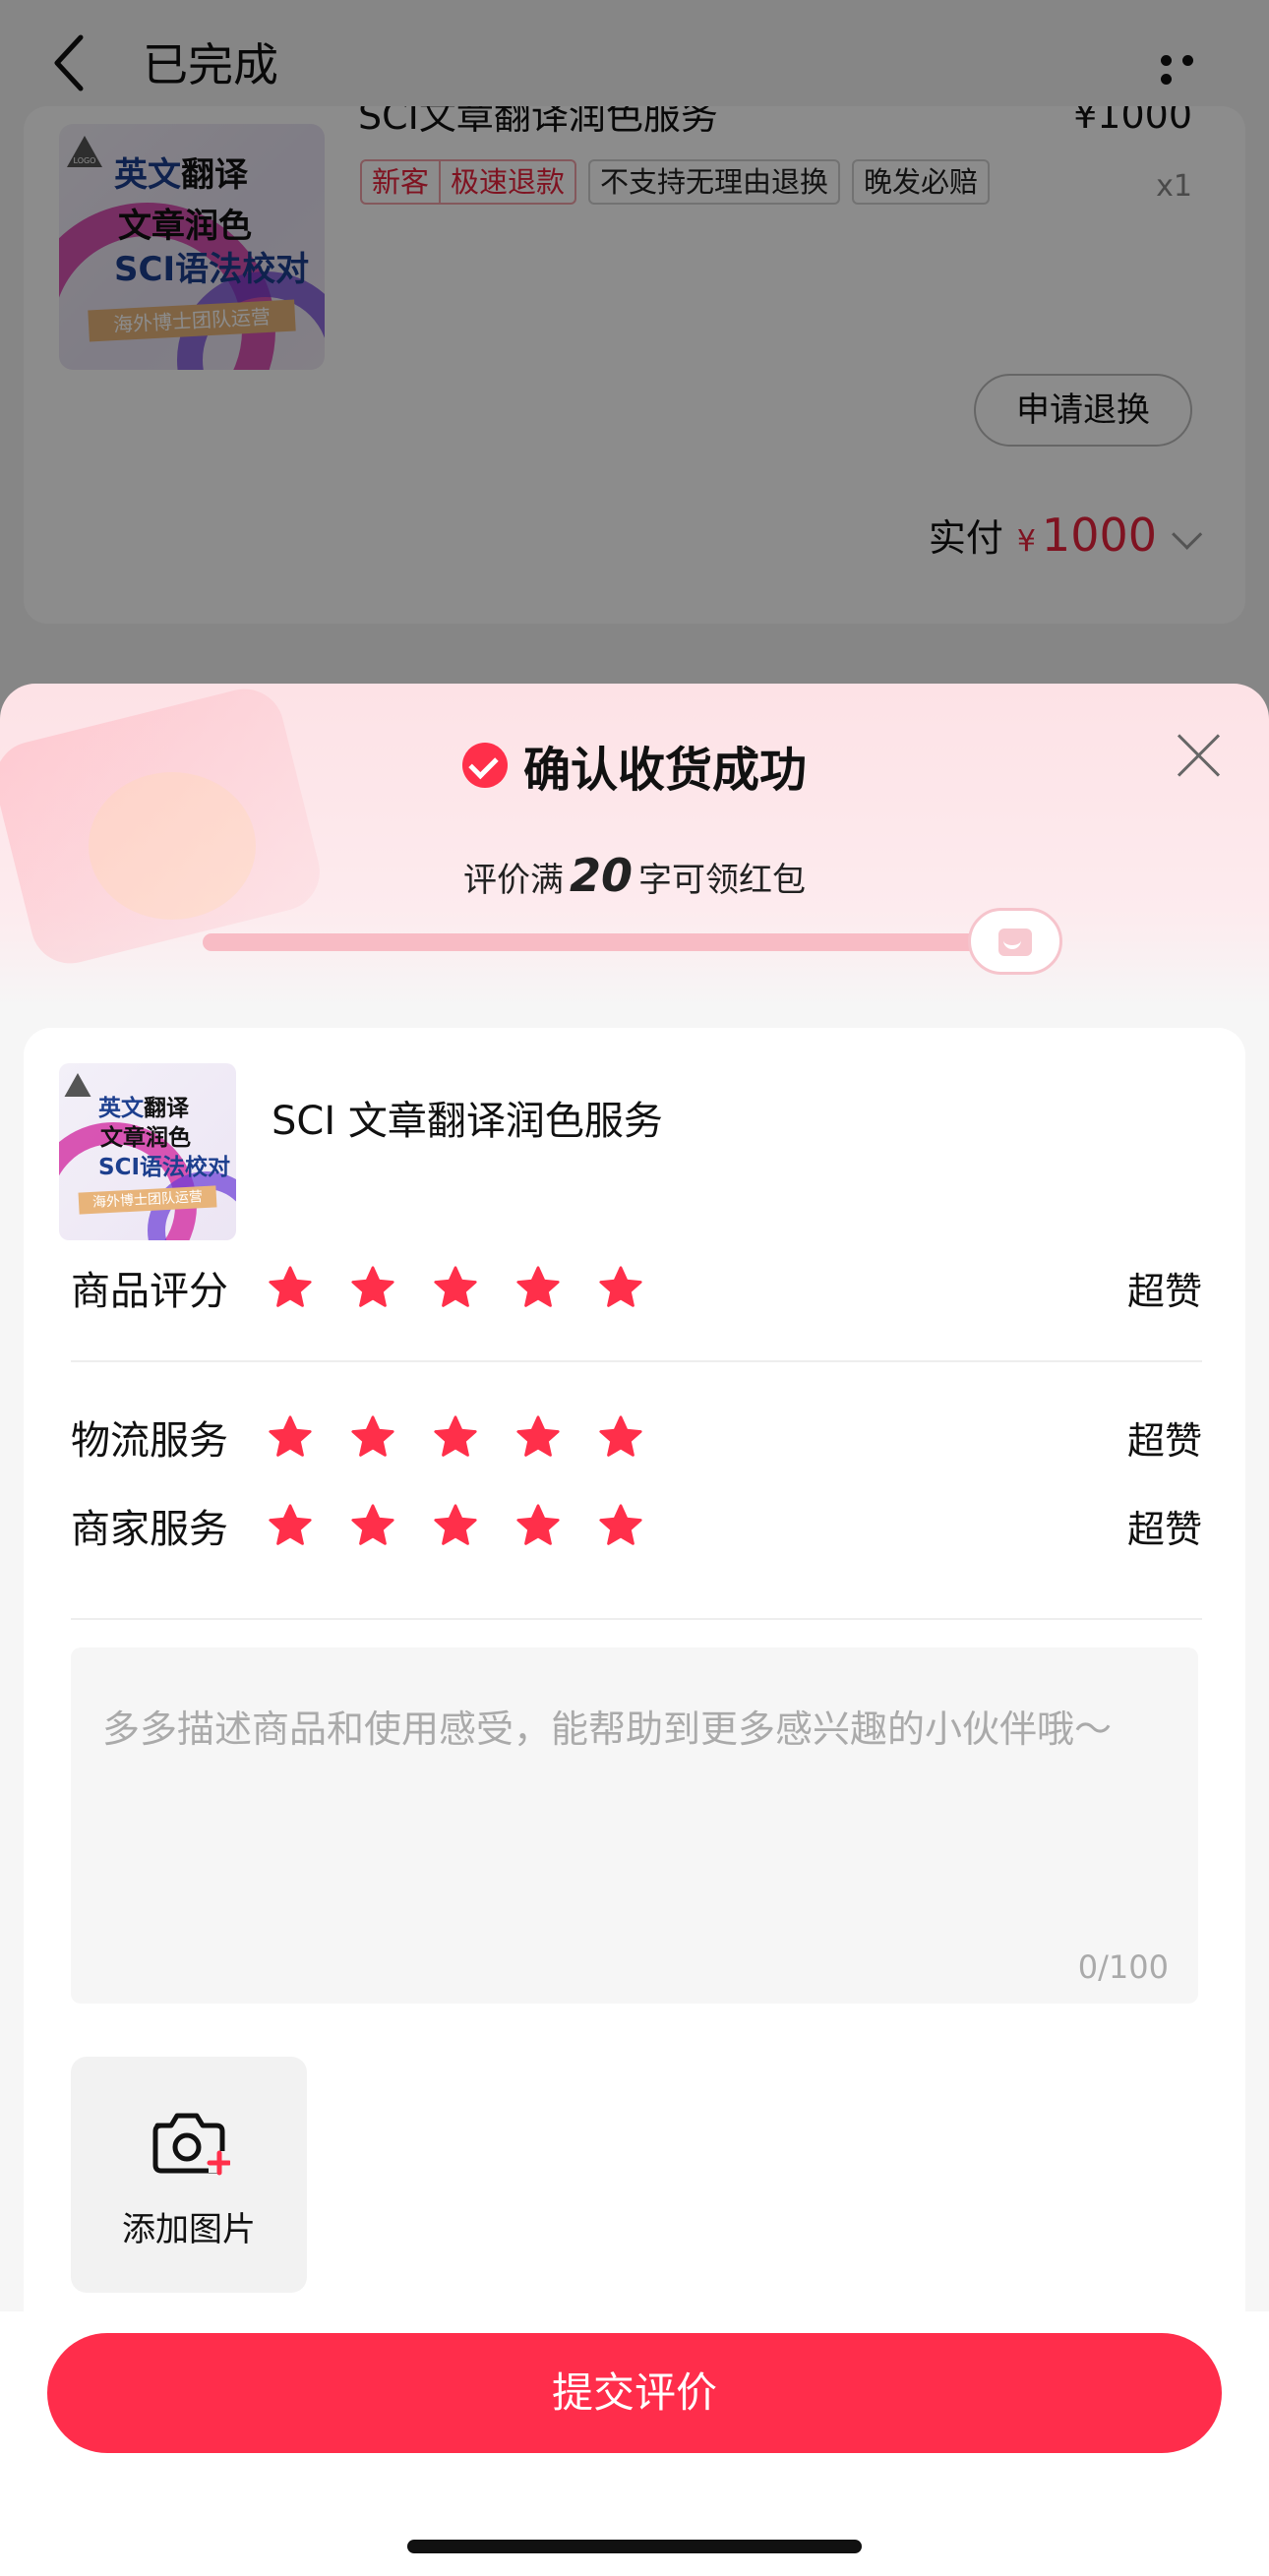 The height and width of the screenshot is (2576, 1269). I want to click on char-counter: 0/100, so click(1123, 1967).